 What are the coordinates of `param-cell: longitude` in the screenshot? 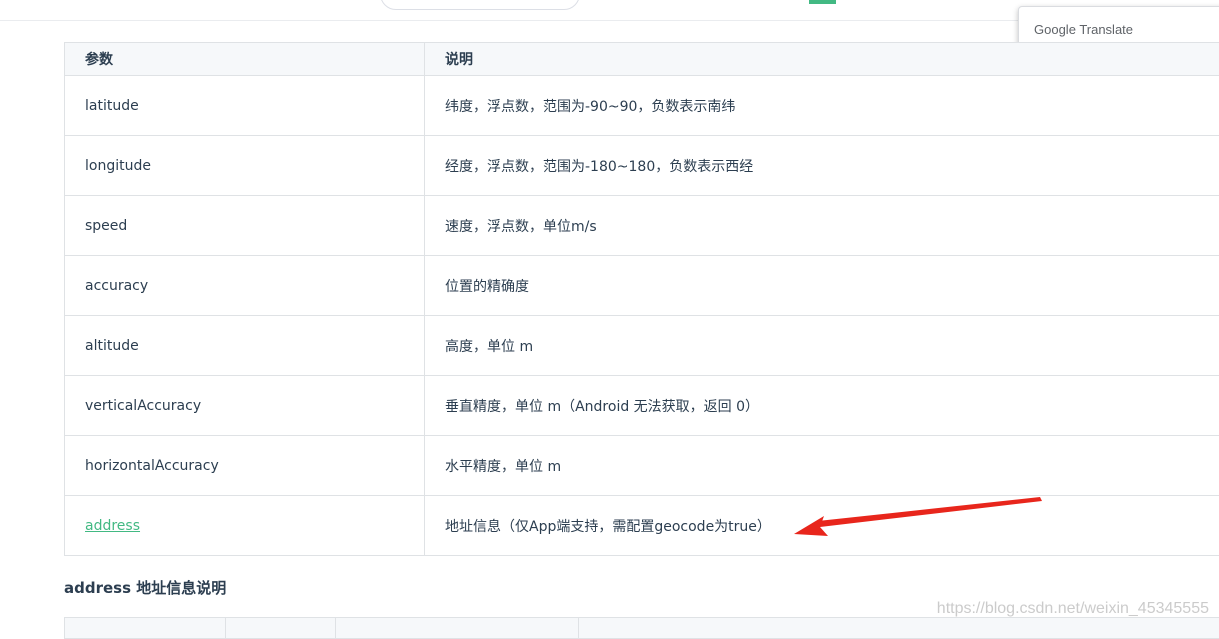 It's located at (245, 166).